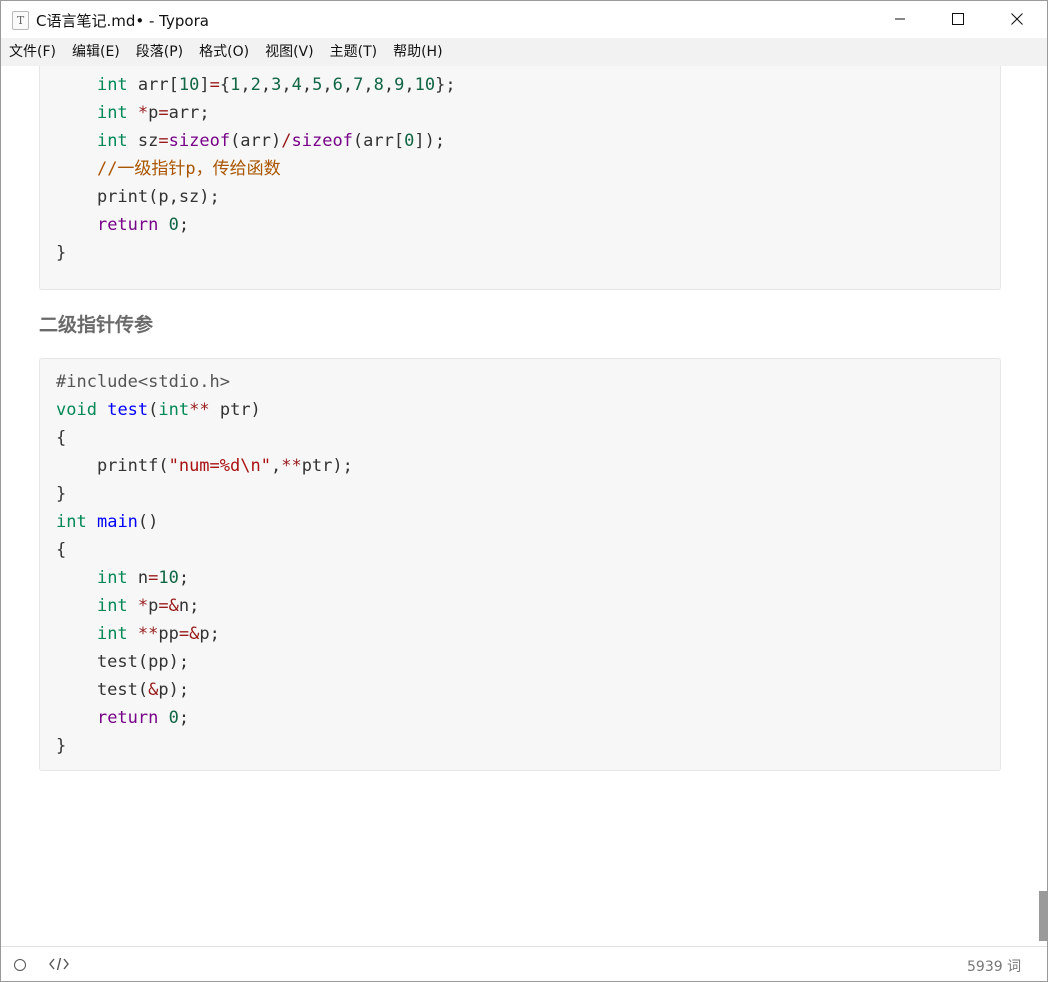 This screenshot has height=982, width=1048. Describe the element at coordinates (159, 52) in the screenshot. I see `menu-paragraph: 段落(P)` at that location.